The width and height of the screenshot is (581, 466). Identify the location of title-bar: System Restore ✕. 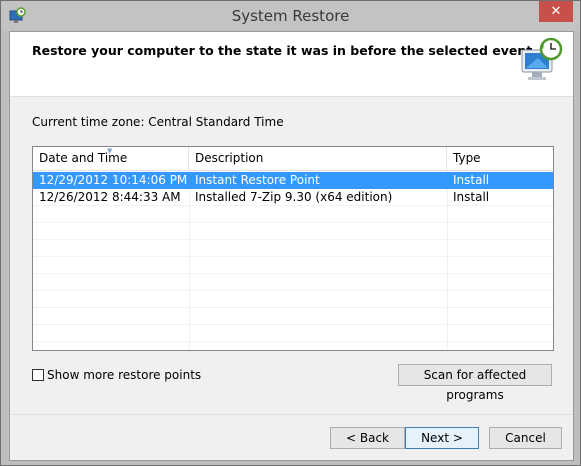
(290, 16).